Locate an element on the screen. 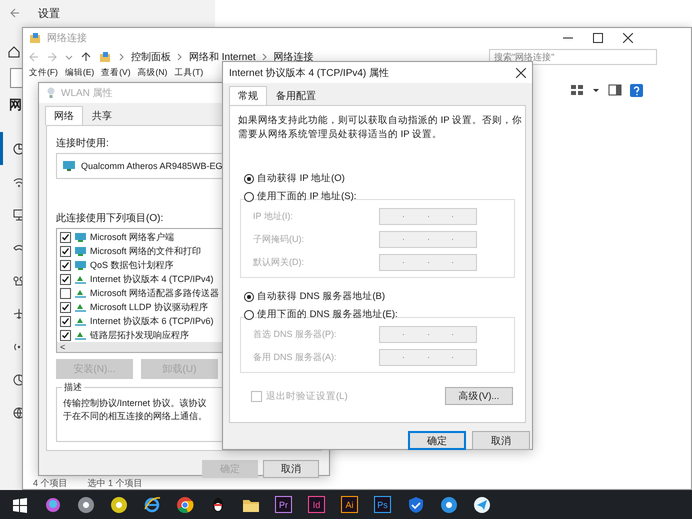 The width and height of the screenshot is (692, 519). window-title: 设置 is located at coordinates (49, 13).